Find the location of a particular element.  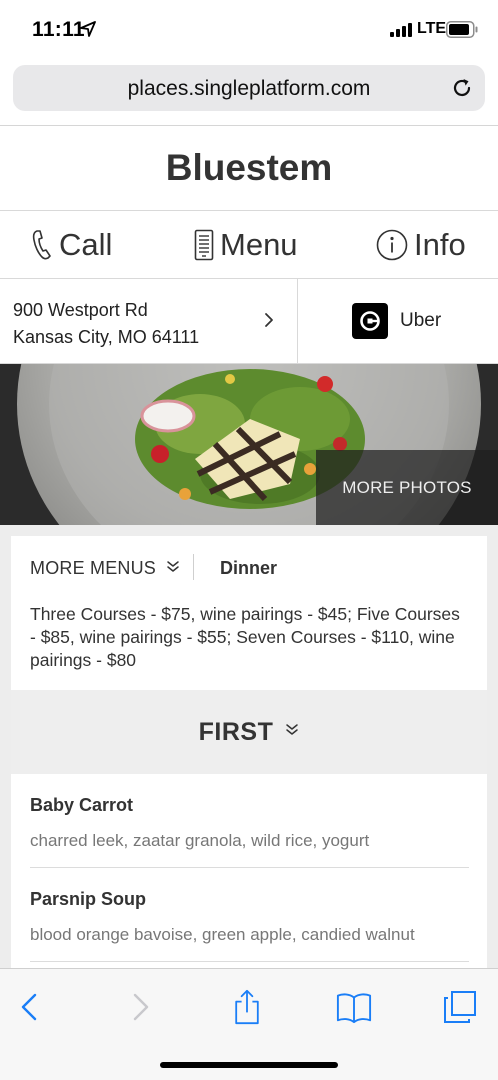

info-label: Info is located at coordinates (440, 244).